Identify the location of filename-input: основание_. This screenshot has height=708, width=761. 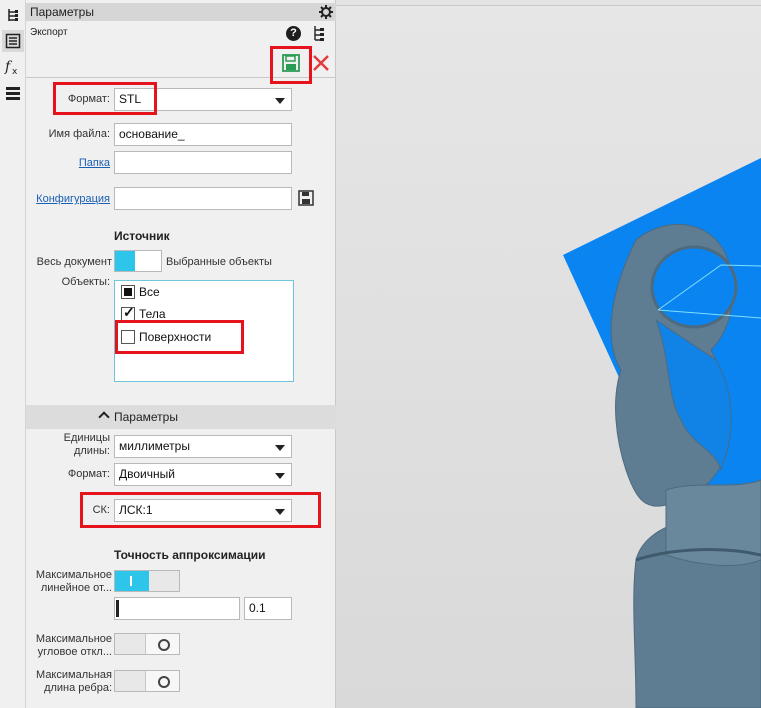
(203, 134).